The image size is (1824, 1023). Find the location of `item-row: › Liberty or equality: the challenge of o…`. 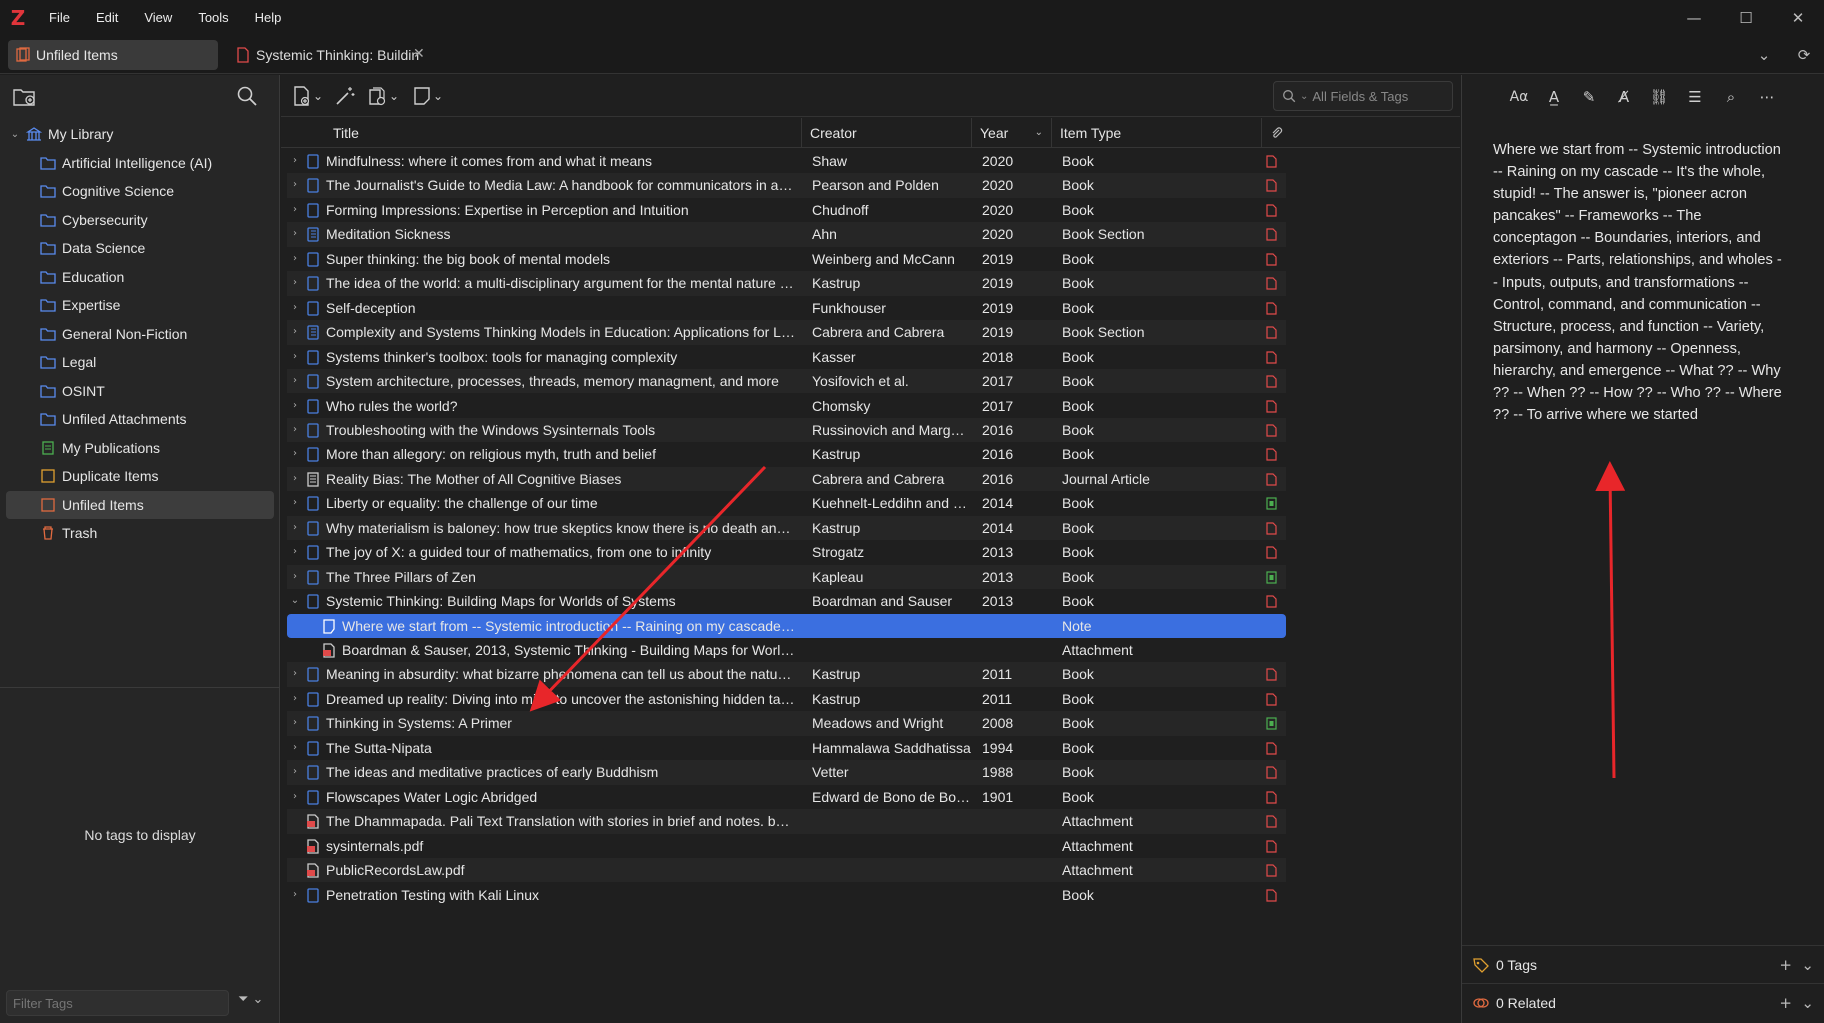

item-row: › Liberty or equality: the challenge of o… is located at coordinates (786, 503).